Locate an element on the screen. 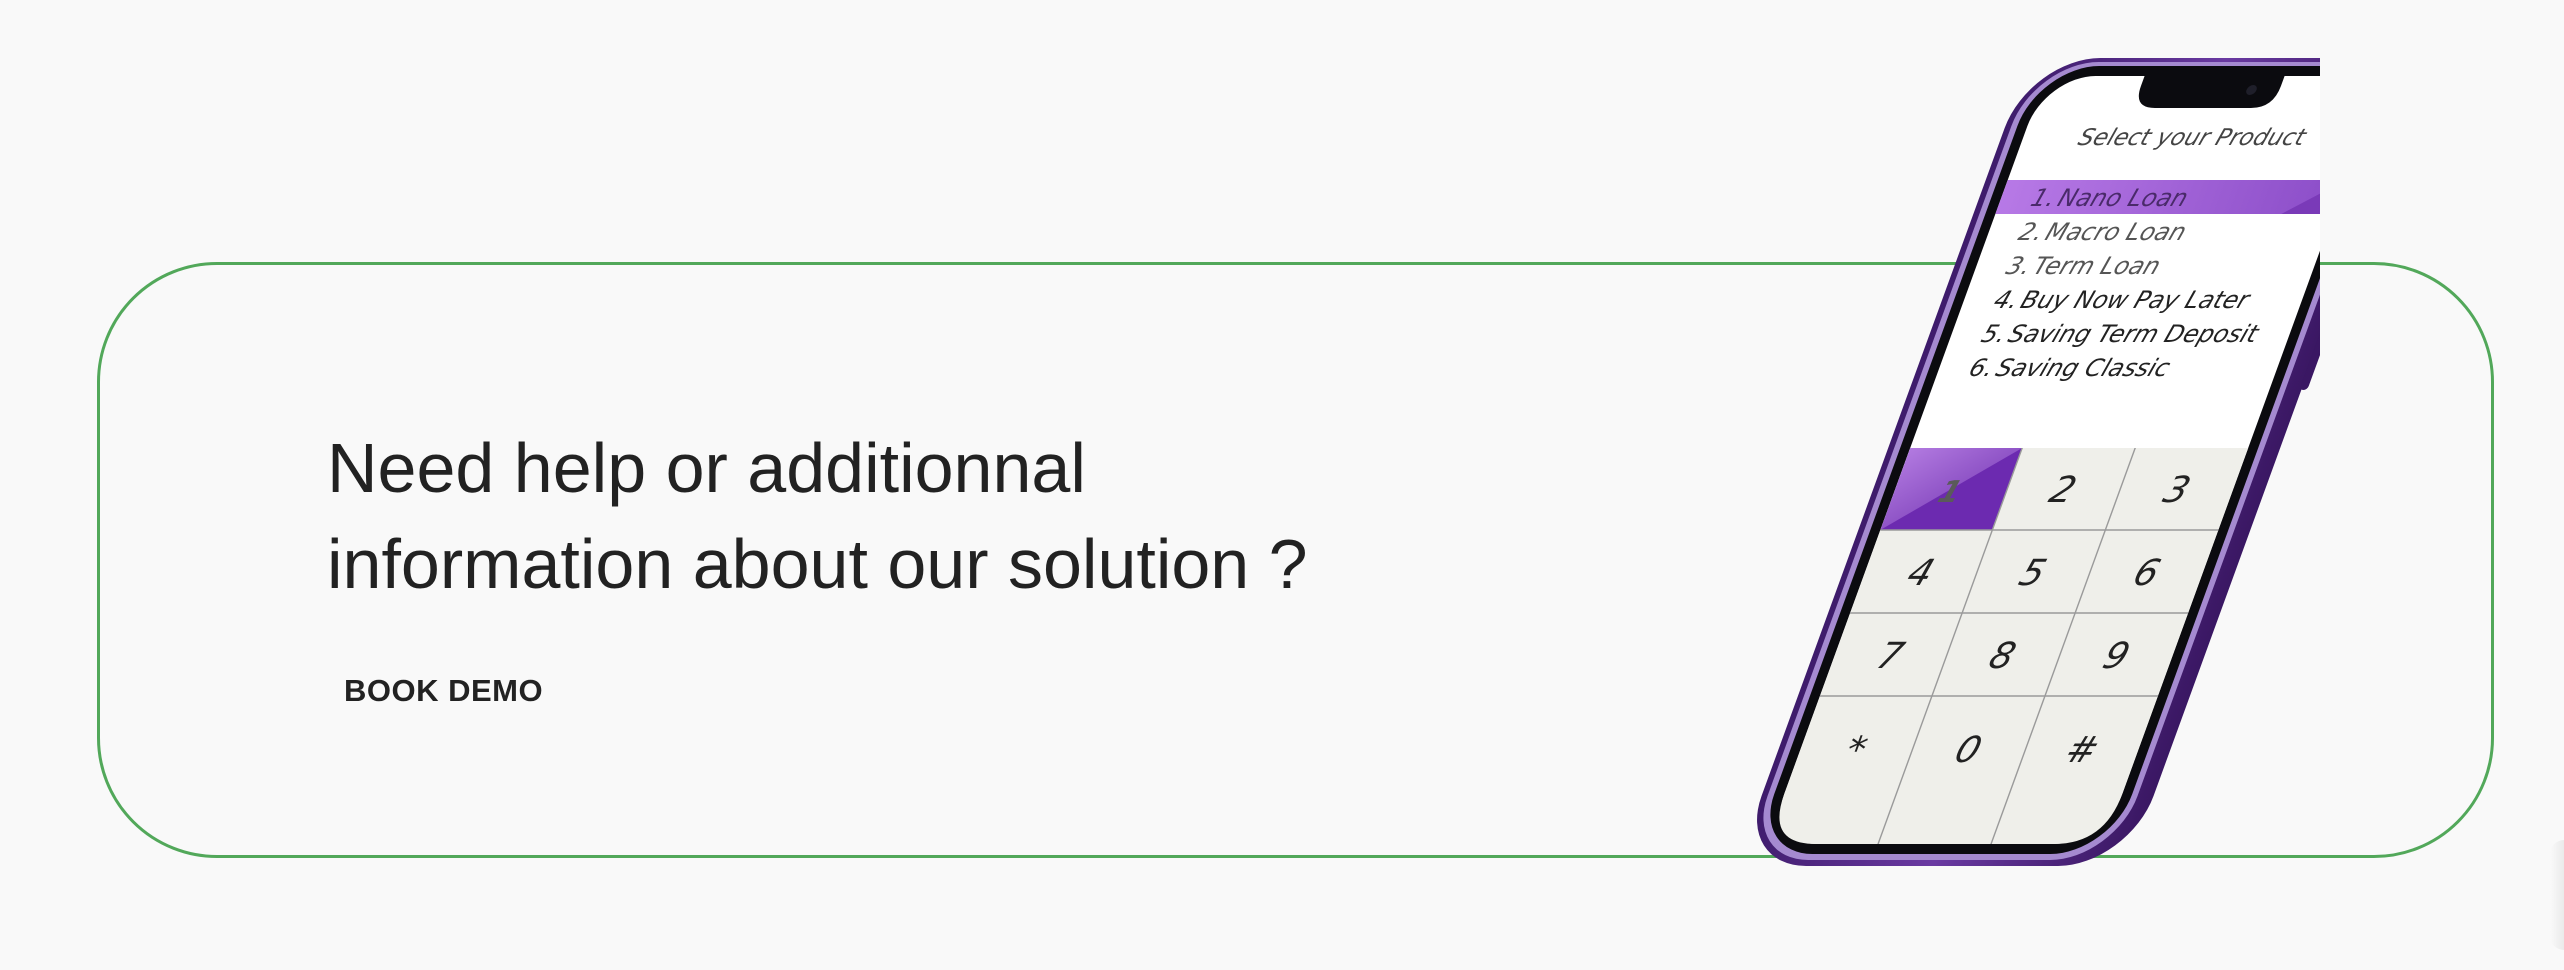  cta-headline-line-2: information about our solution ? is located at coordinates (817, 564).